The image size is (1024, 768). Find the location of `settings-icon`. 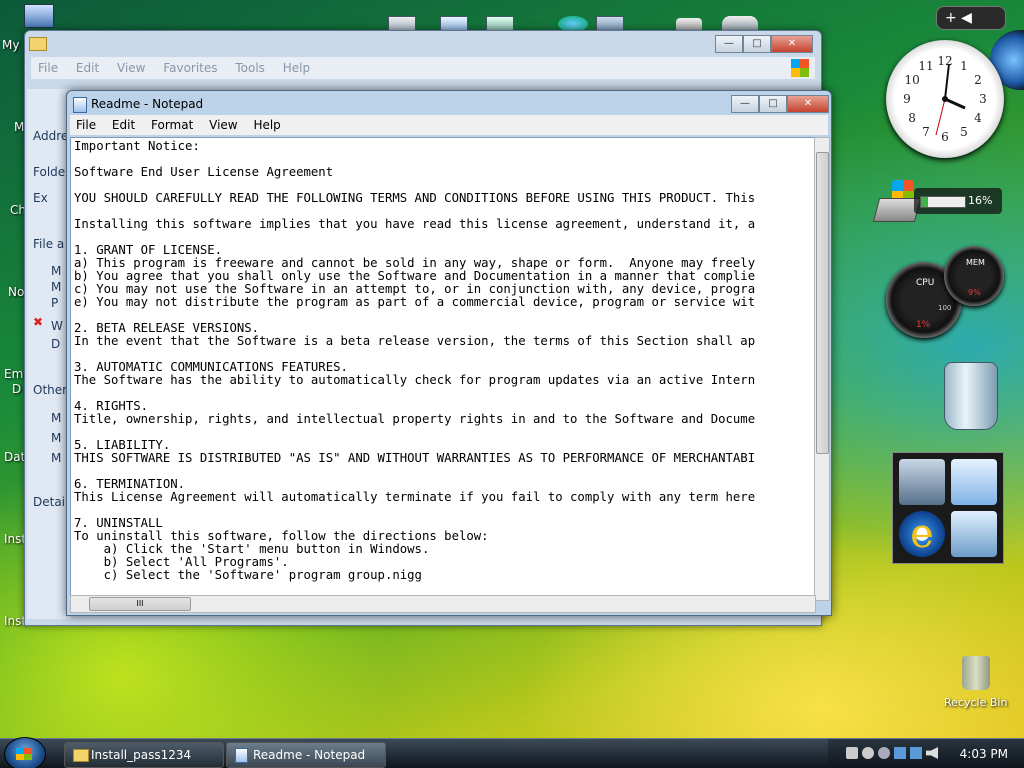

settings-icon is located at coordinates (868, 753).